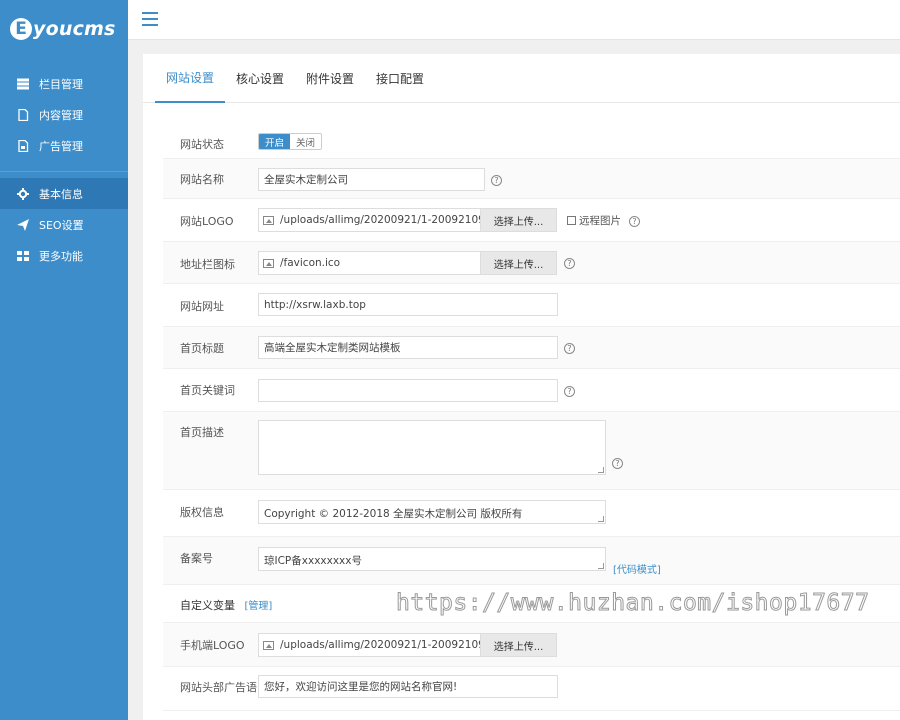 The image size is (900, 720). I want to click on home-title-label: 首页标题, so click(202, 348).